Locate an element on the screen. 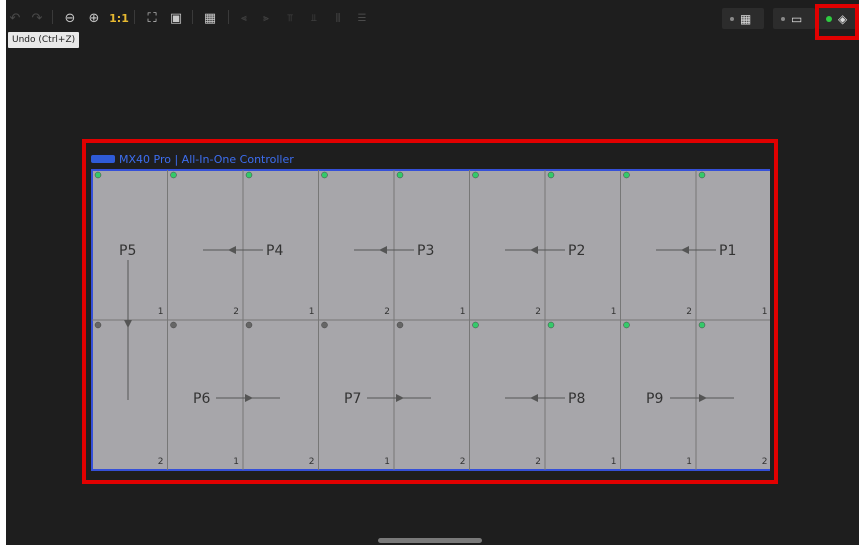 This screenshot has height=545, width=859. layers-highlight-box is located at coordinates (837, 22).